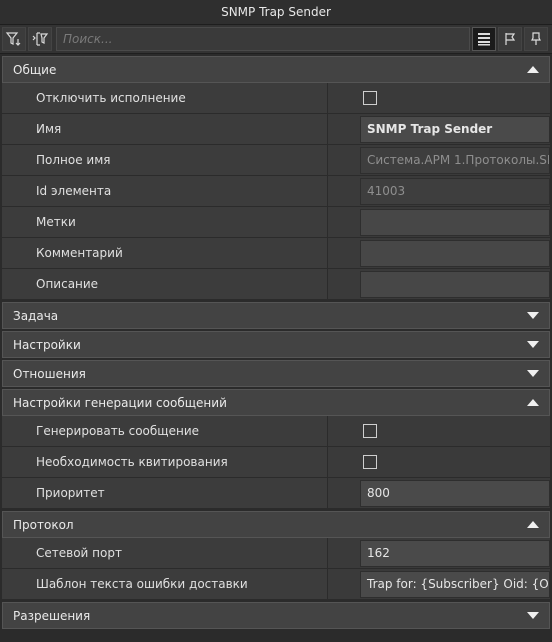 This screenshot has width=552, height=642. I want to click on property-label: Отключить исполнение, so click(165, 98).